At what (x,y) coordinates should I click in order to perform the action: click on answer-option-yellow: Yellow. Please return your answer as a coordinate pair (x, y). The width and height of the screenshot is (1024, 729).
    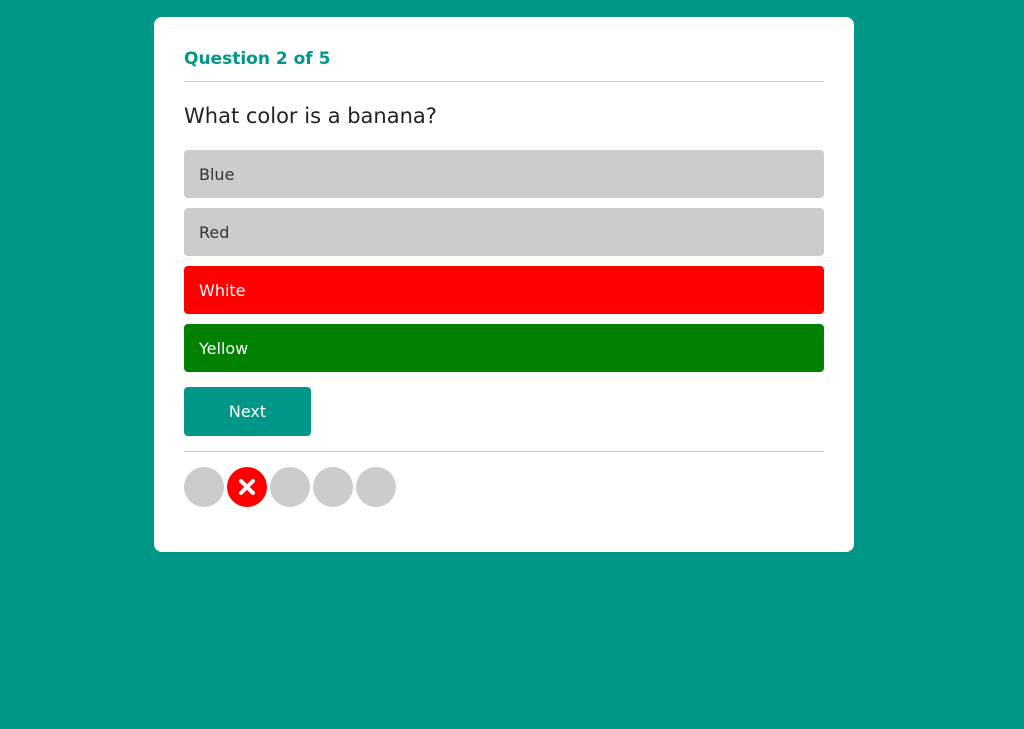
    Looking at the image, I should click on (504, 348).